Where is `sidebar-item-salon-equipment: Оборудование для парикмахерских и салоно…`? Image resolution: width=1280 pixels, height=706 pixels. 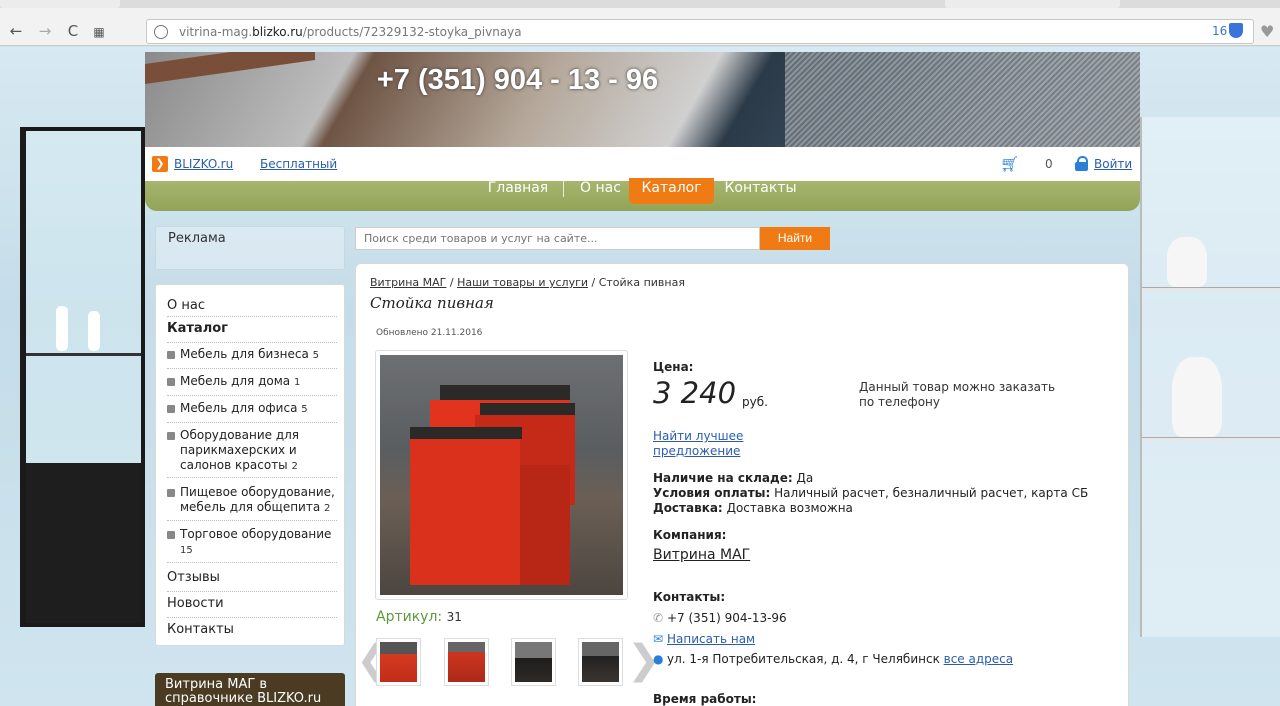 sidebar-item-salon-equipment: Оборудование для парикмахерских и салоно… is located at coordinates (252, 453).